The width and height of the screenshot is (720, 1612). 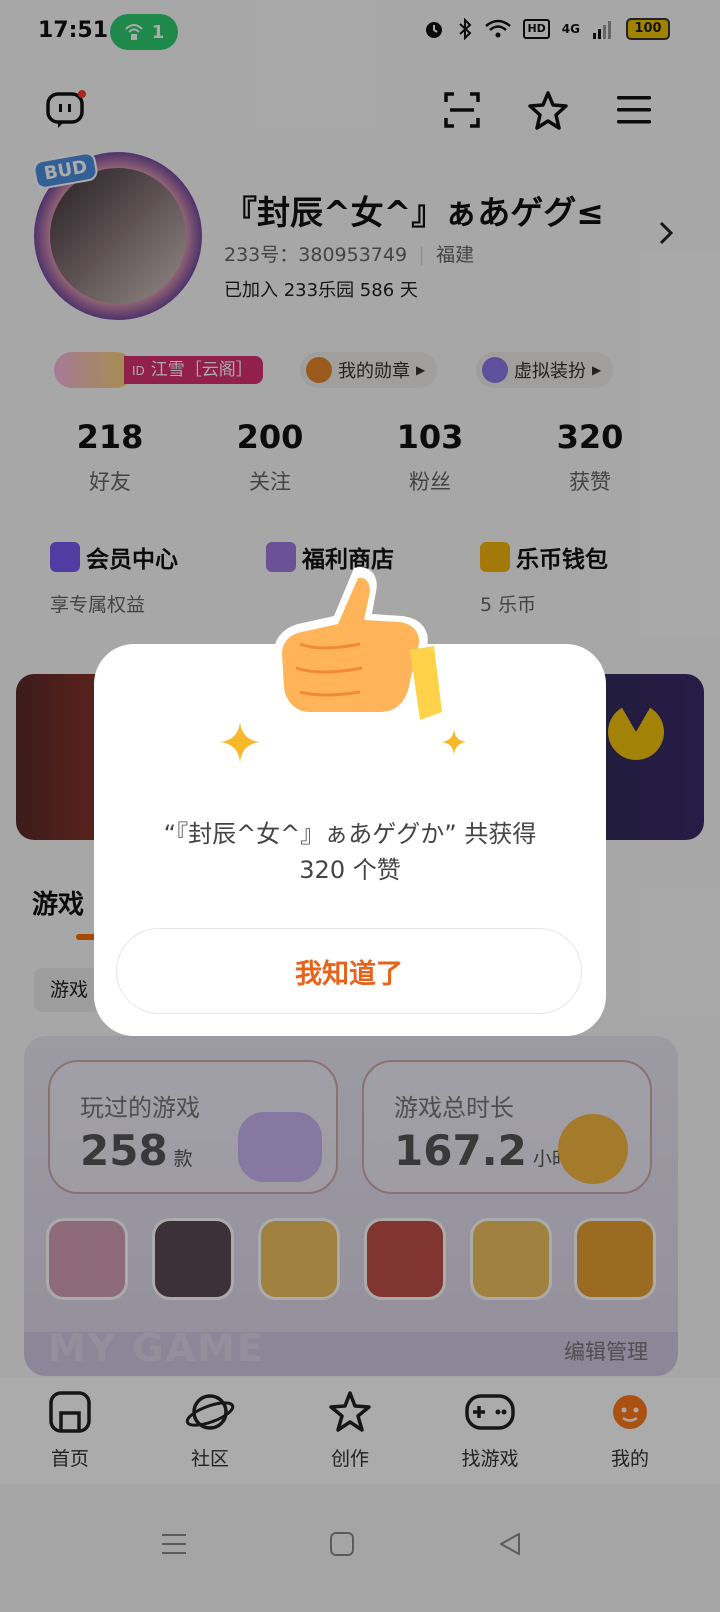 I want to click on thumbs-up-icon, so click(x=358, y=643).